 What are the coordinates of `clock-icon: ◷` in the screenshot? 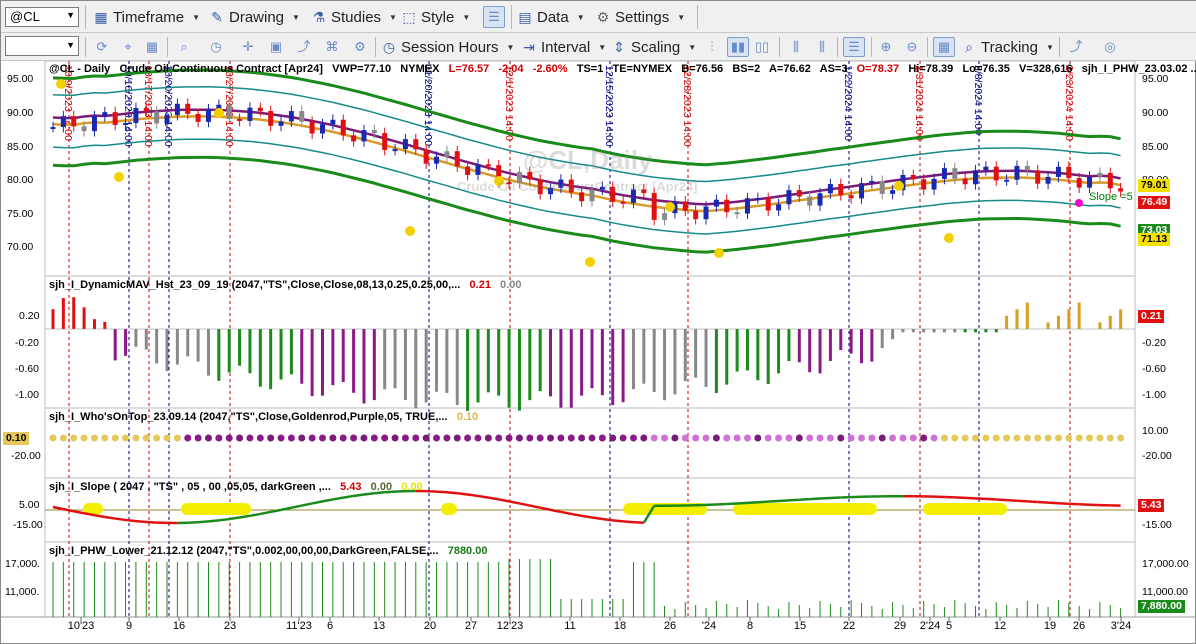 It's located at (216, 47).